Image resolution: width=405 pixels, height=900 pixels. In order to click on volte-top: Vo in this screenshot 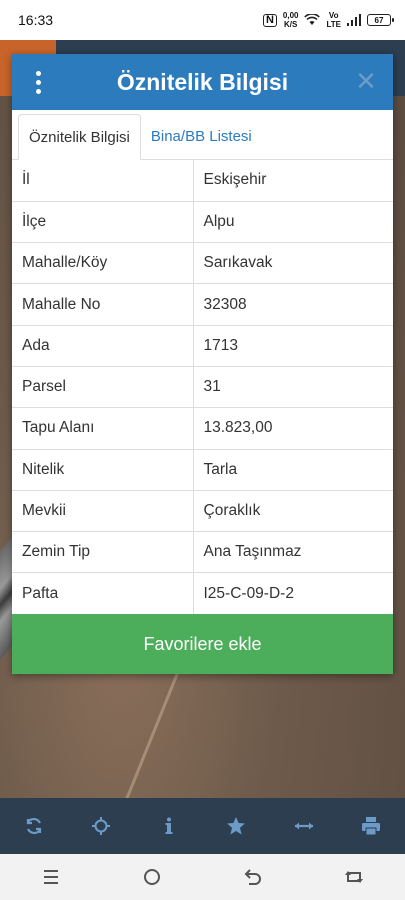, I will do `click(333, 15)`.